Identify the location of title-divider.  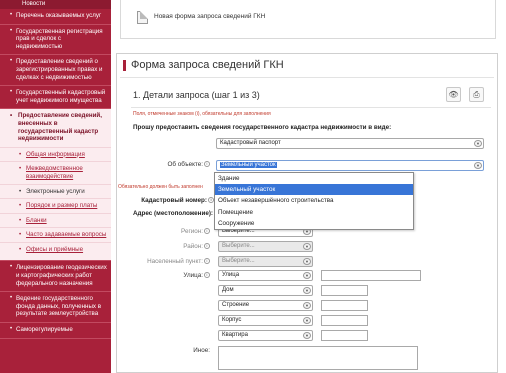
(307, 77).